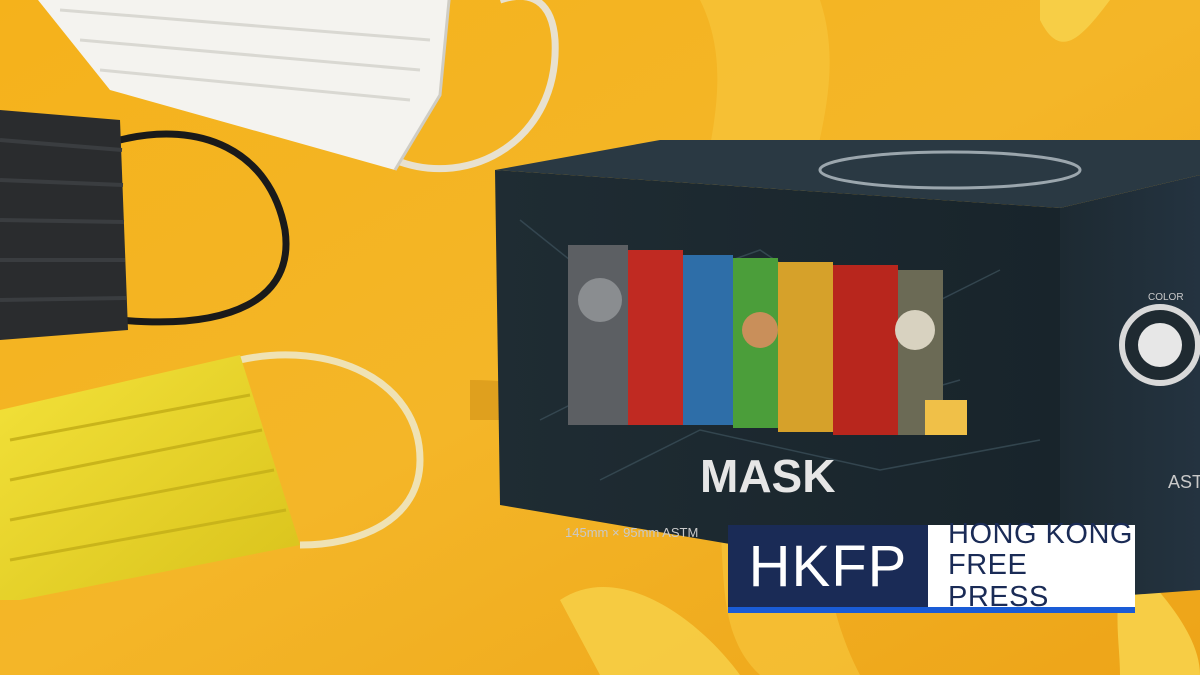 The height and width of the screenshot is (675, 1200). Describe the element at coordinates (1040, 534) in the screenshot. I see `logo-line-1: HONG KONG` at that location.